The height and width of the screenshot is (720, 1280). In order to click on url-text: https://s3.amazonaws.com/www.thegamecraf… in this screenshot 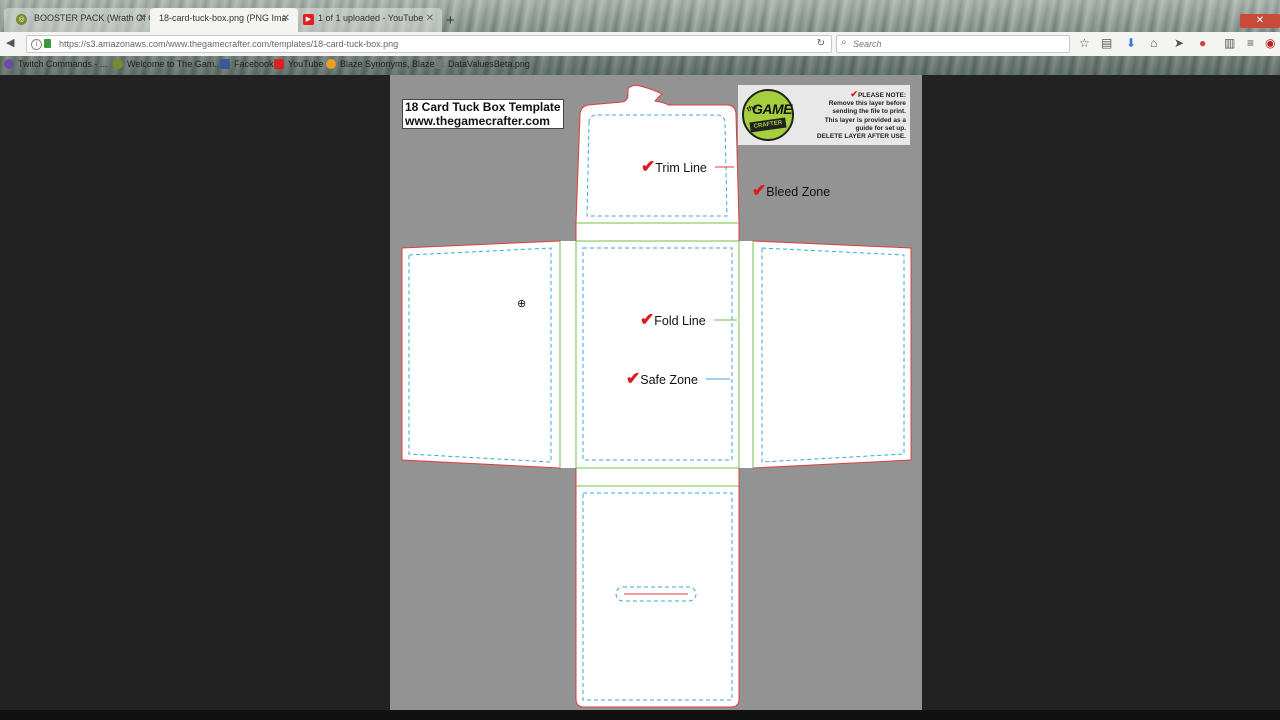, I will do `click(229, 44)`.